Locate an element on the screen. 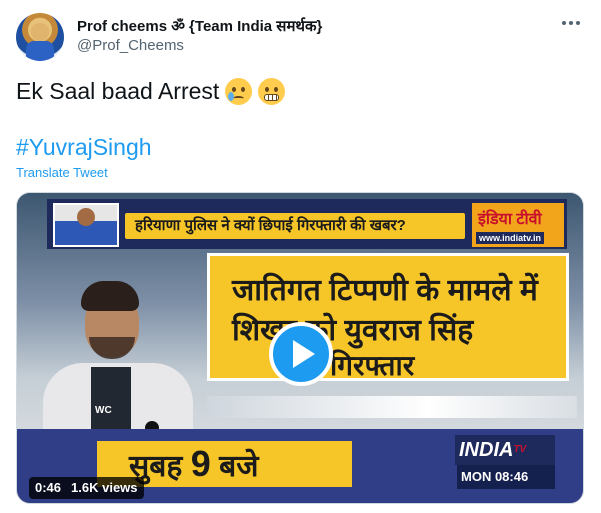 The width and height of the screenshot is (601, 513). avatar-face is located at coordinates (40, 32).